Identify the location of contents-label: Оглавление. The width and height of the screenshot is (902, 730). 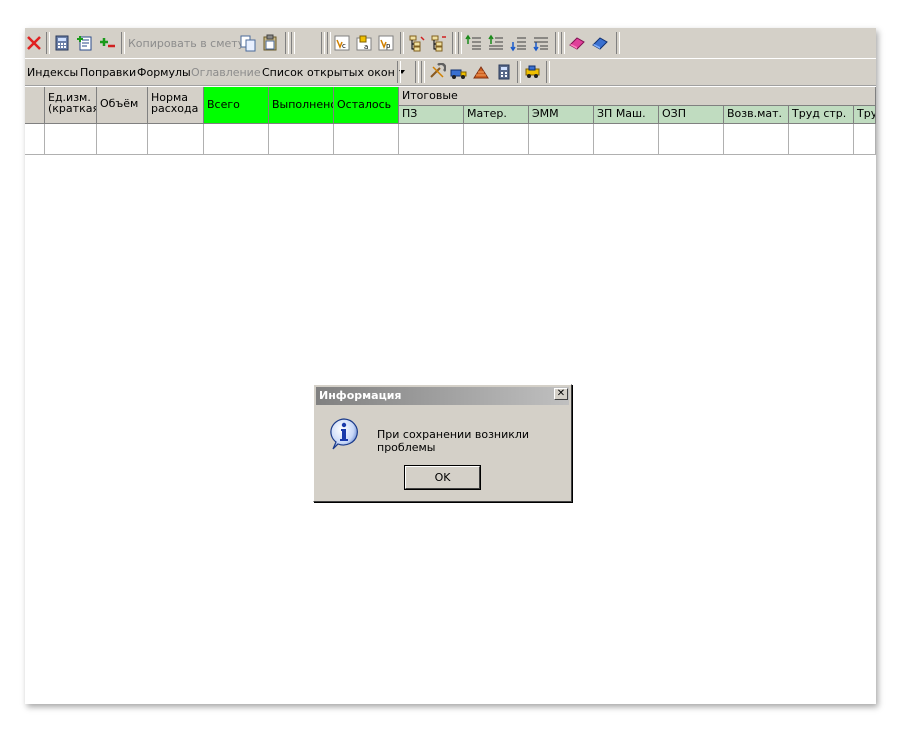
(226, 72).